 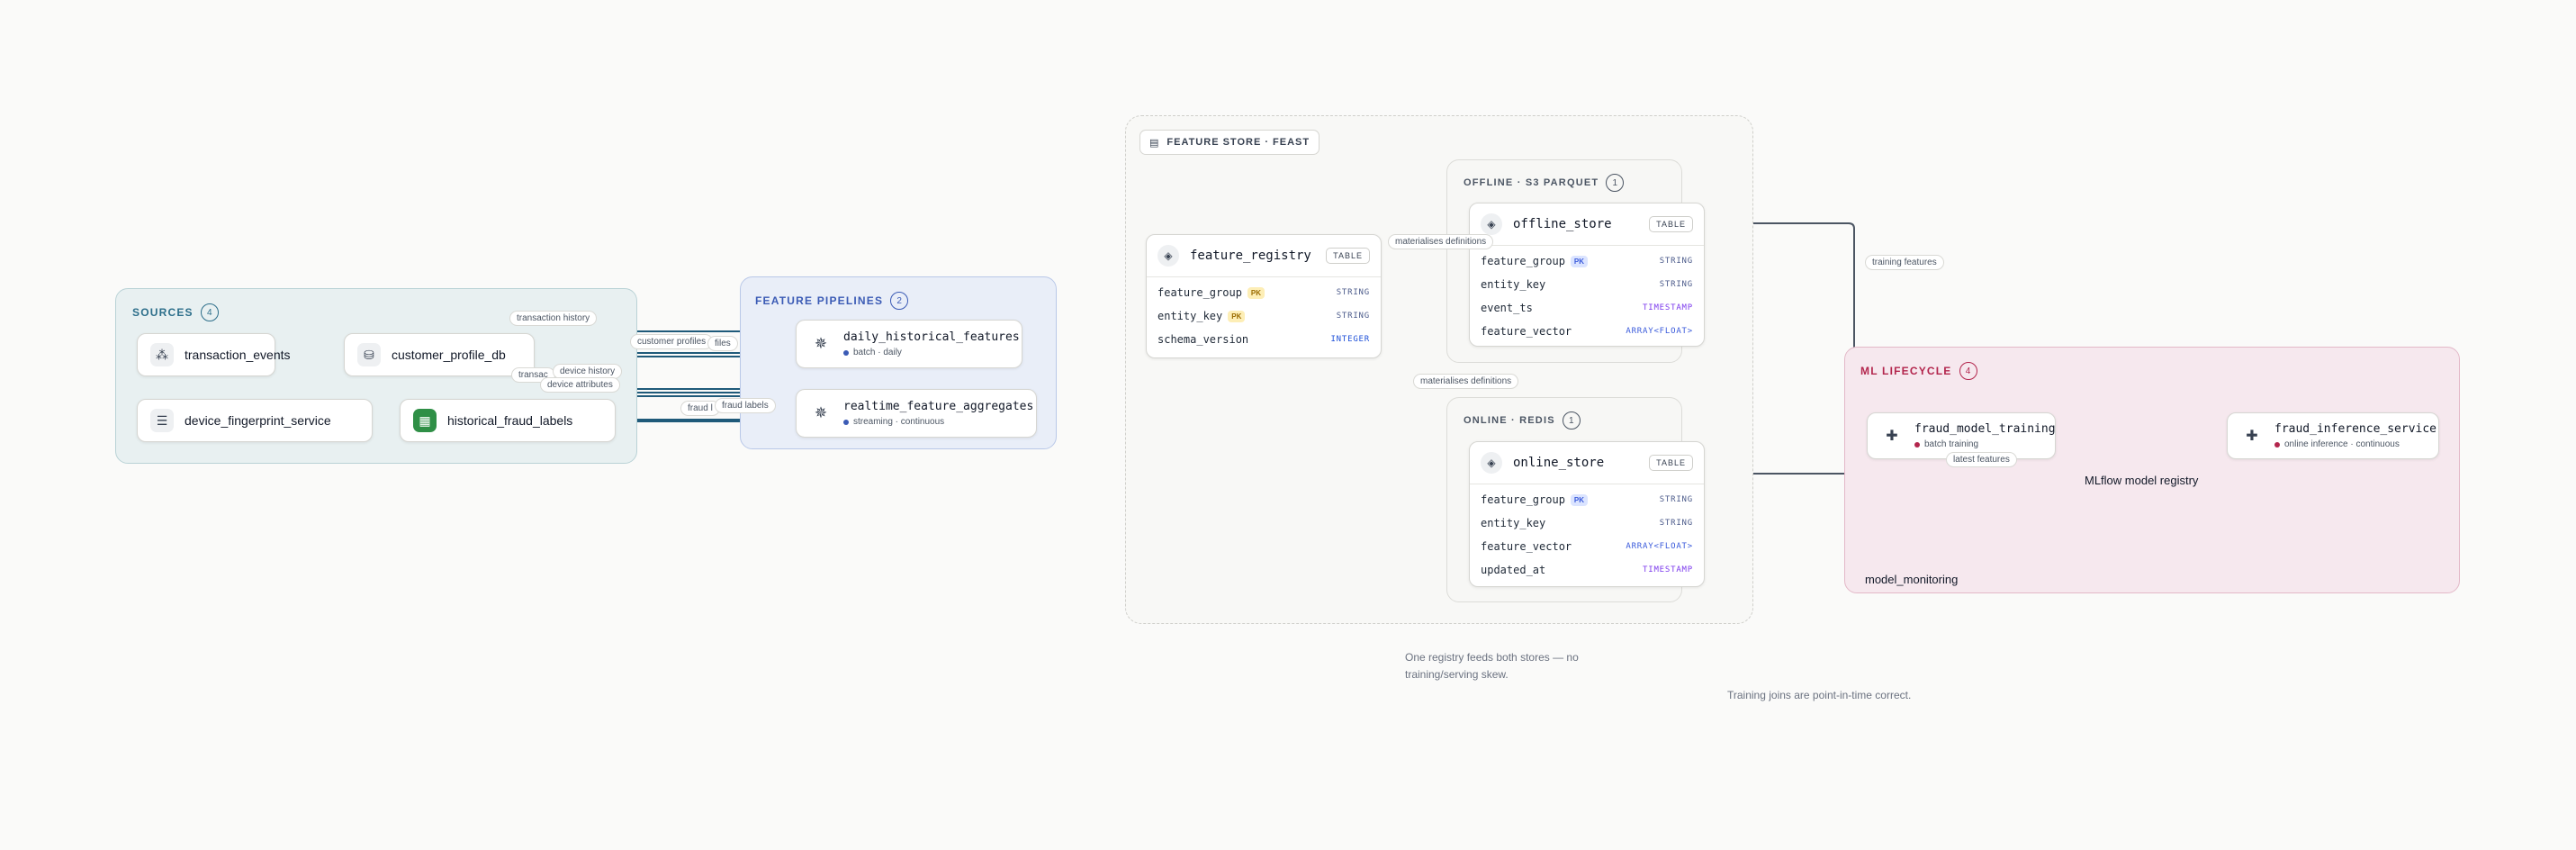 I want to click on sources-title: SOURCES 4, so click(x=175, y=312).